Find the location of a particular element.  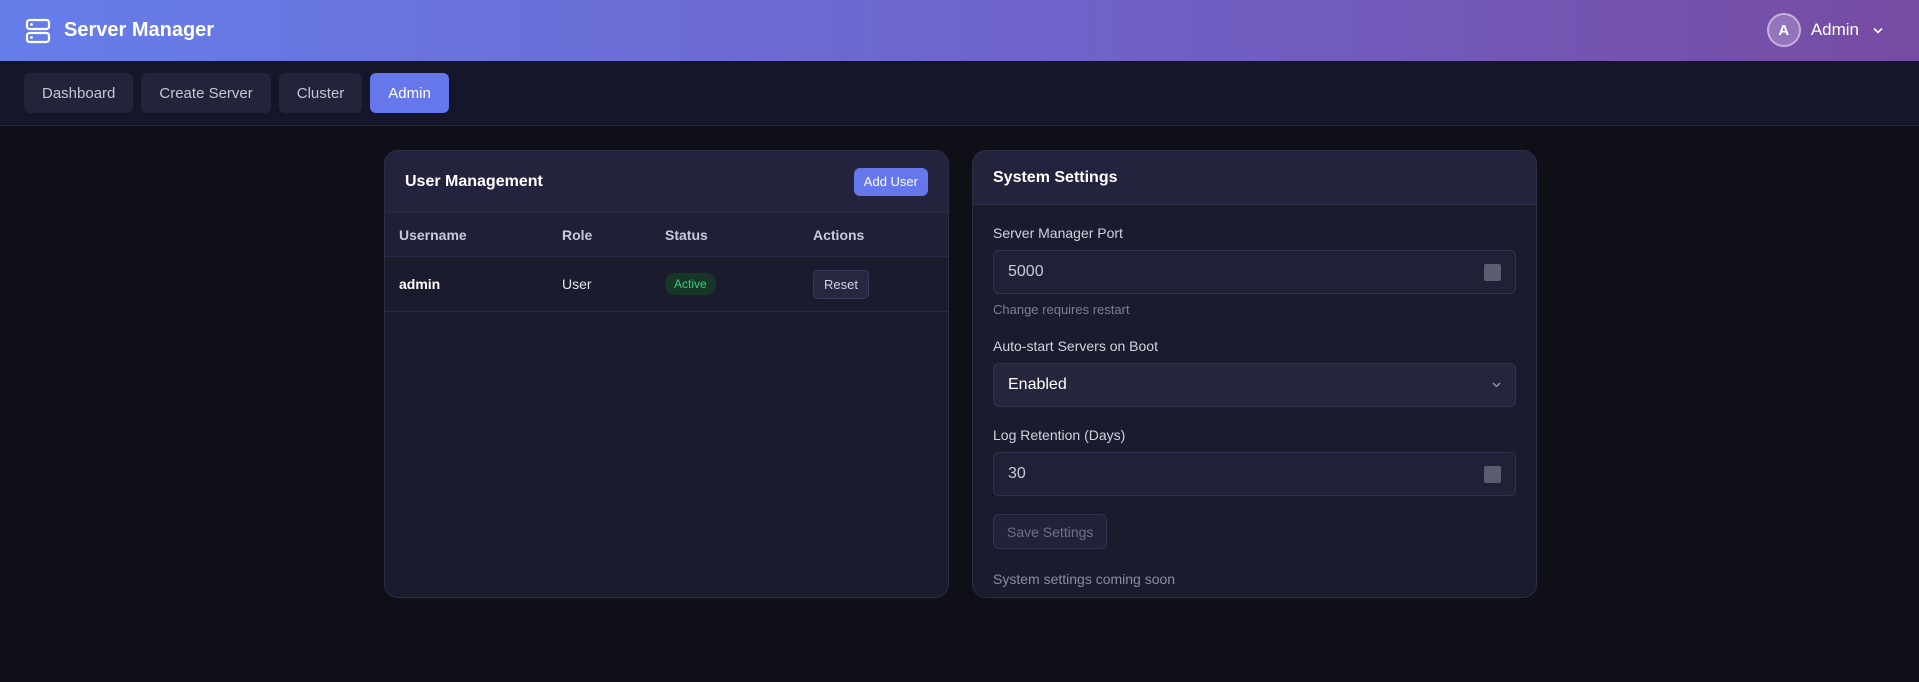

autostart-label: Auto-start Servers on Boot is located at coordinates (1075, 346).